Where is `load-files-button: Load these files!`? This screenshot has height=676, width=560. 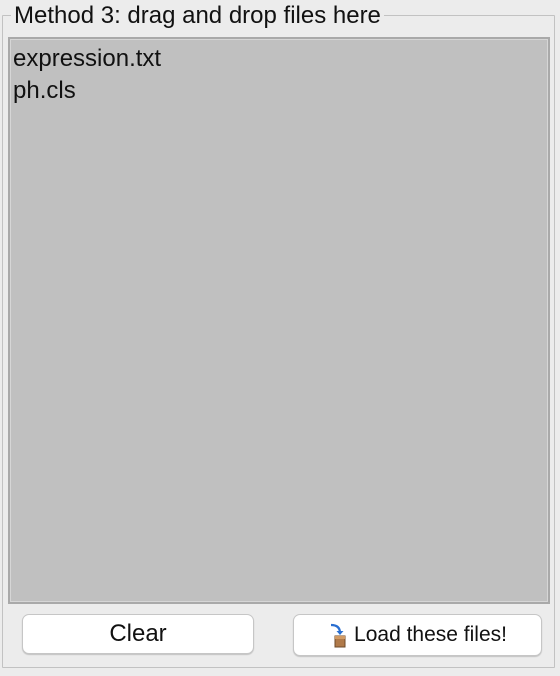 load-files-button: Load these files! is located at coordinates (417, 635).